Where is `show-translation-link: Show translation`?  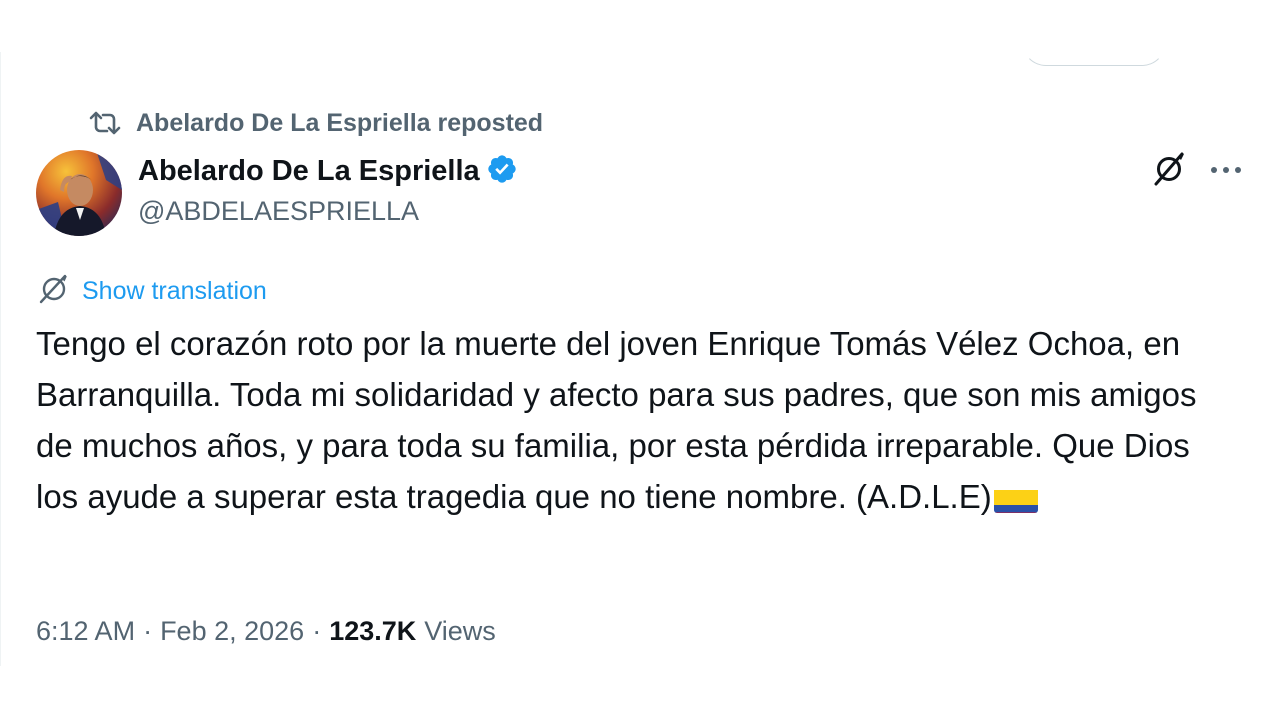
show-translation-link: Show translation is located at coordinates (174, 291).